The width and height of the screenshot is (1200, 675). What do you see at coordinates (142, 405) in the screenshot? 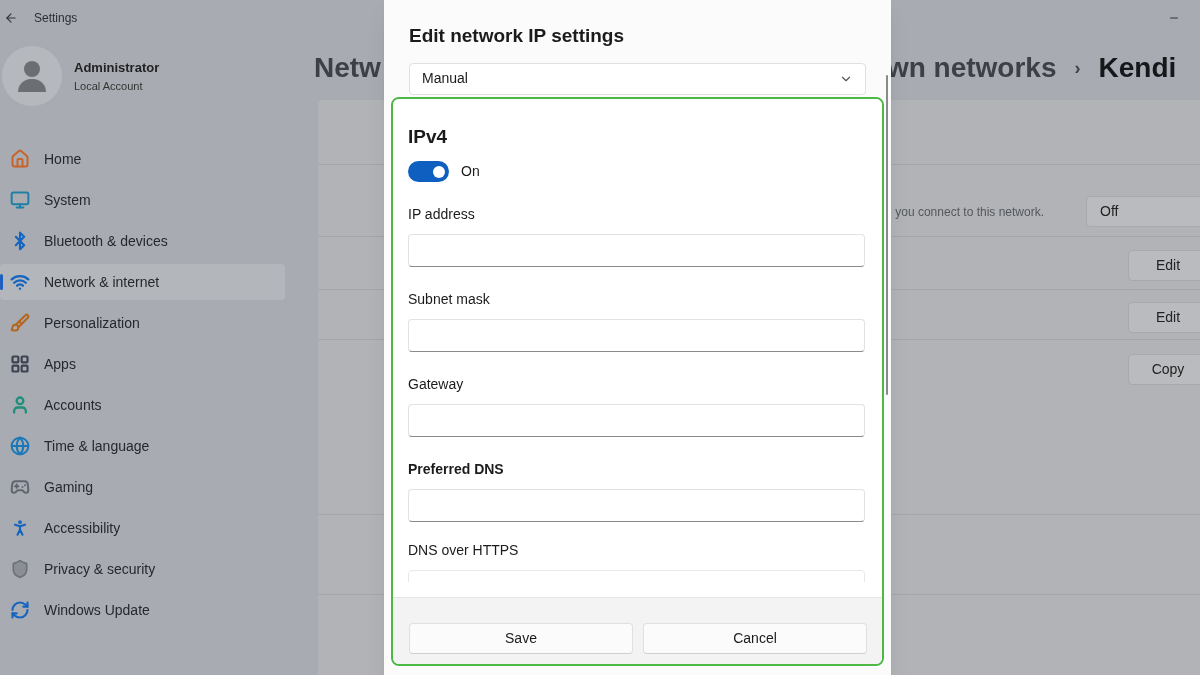
I see `nav-item: Accounts` at bounding box center [142, 405].